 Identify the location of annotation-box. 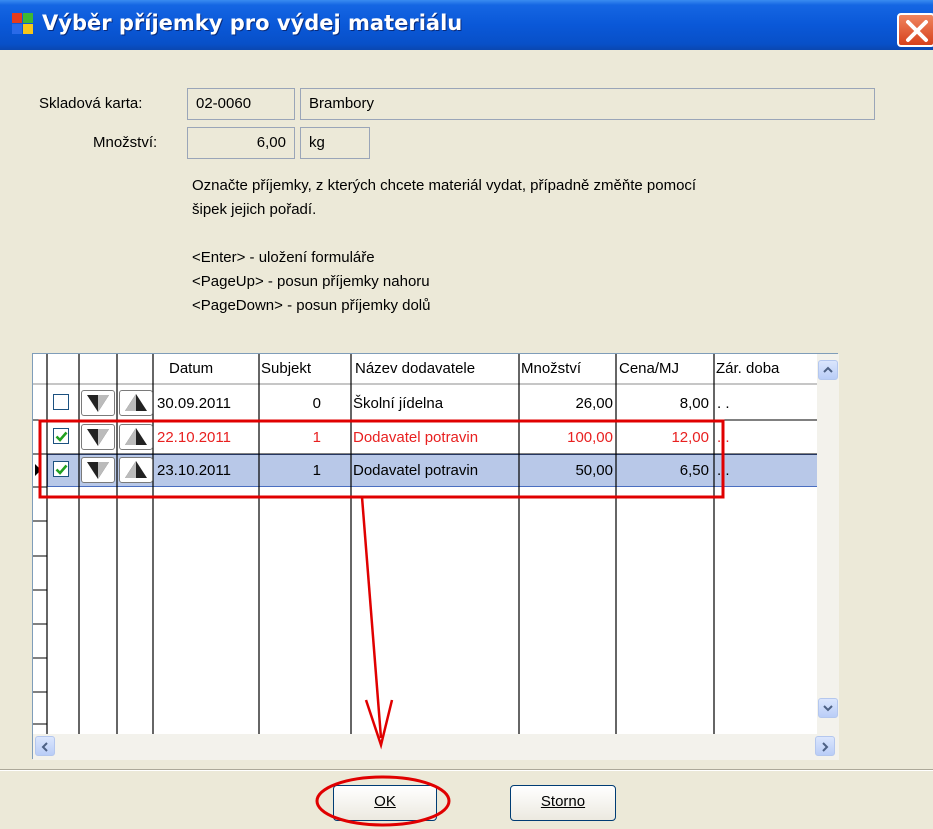
(381, 459).